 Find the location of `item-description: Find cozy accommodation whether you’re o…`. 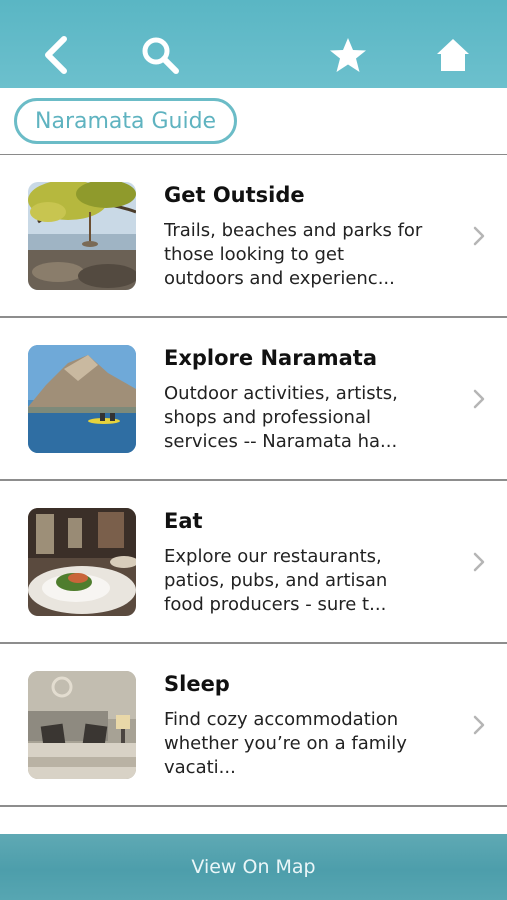

item-description: Find cozy accommodation whether you’re o… is located at coordinates (285, 743).